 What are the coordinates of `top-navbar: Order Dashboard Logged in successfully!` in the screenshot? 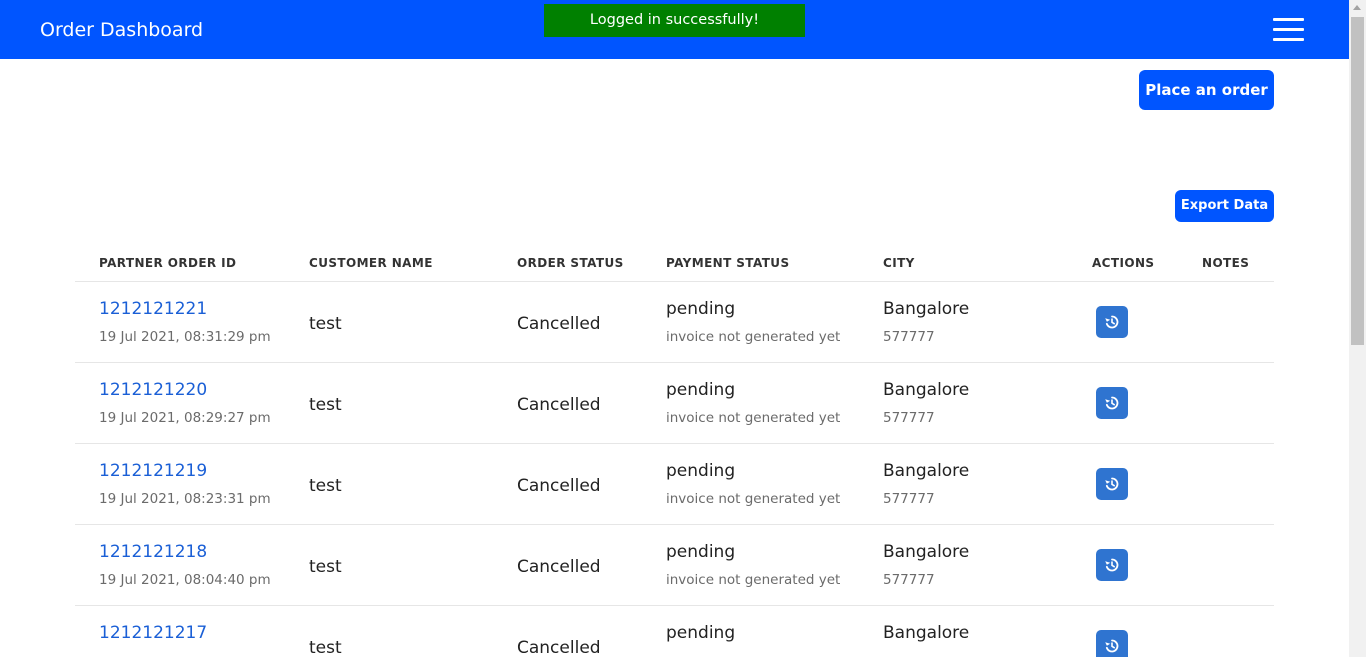 It's located at (674, 29).